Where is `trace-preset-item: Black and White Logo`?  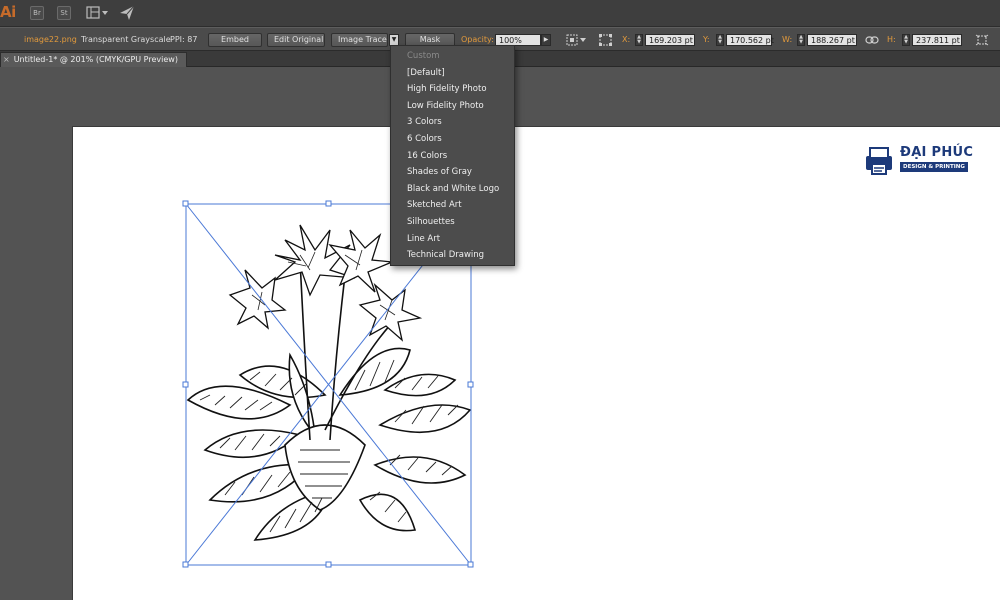
trace-preset-item: Black and White Logo is located at coordinates (452, 189).